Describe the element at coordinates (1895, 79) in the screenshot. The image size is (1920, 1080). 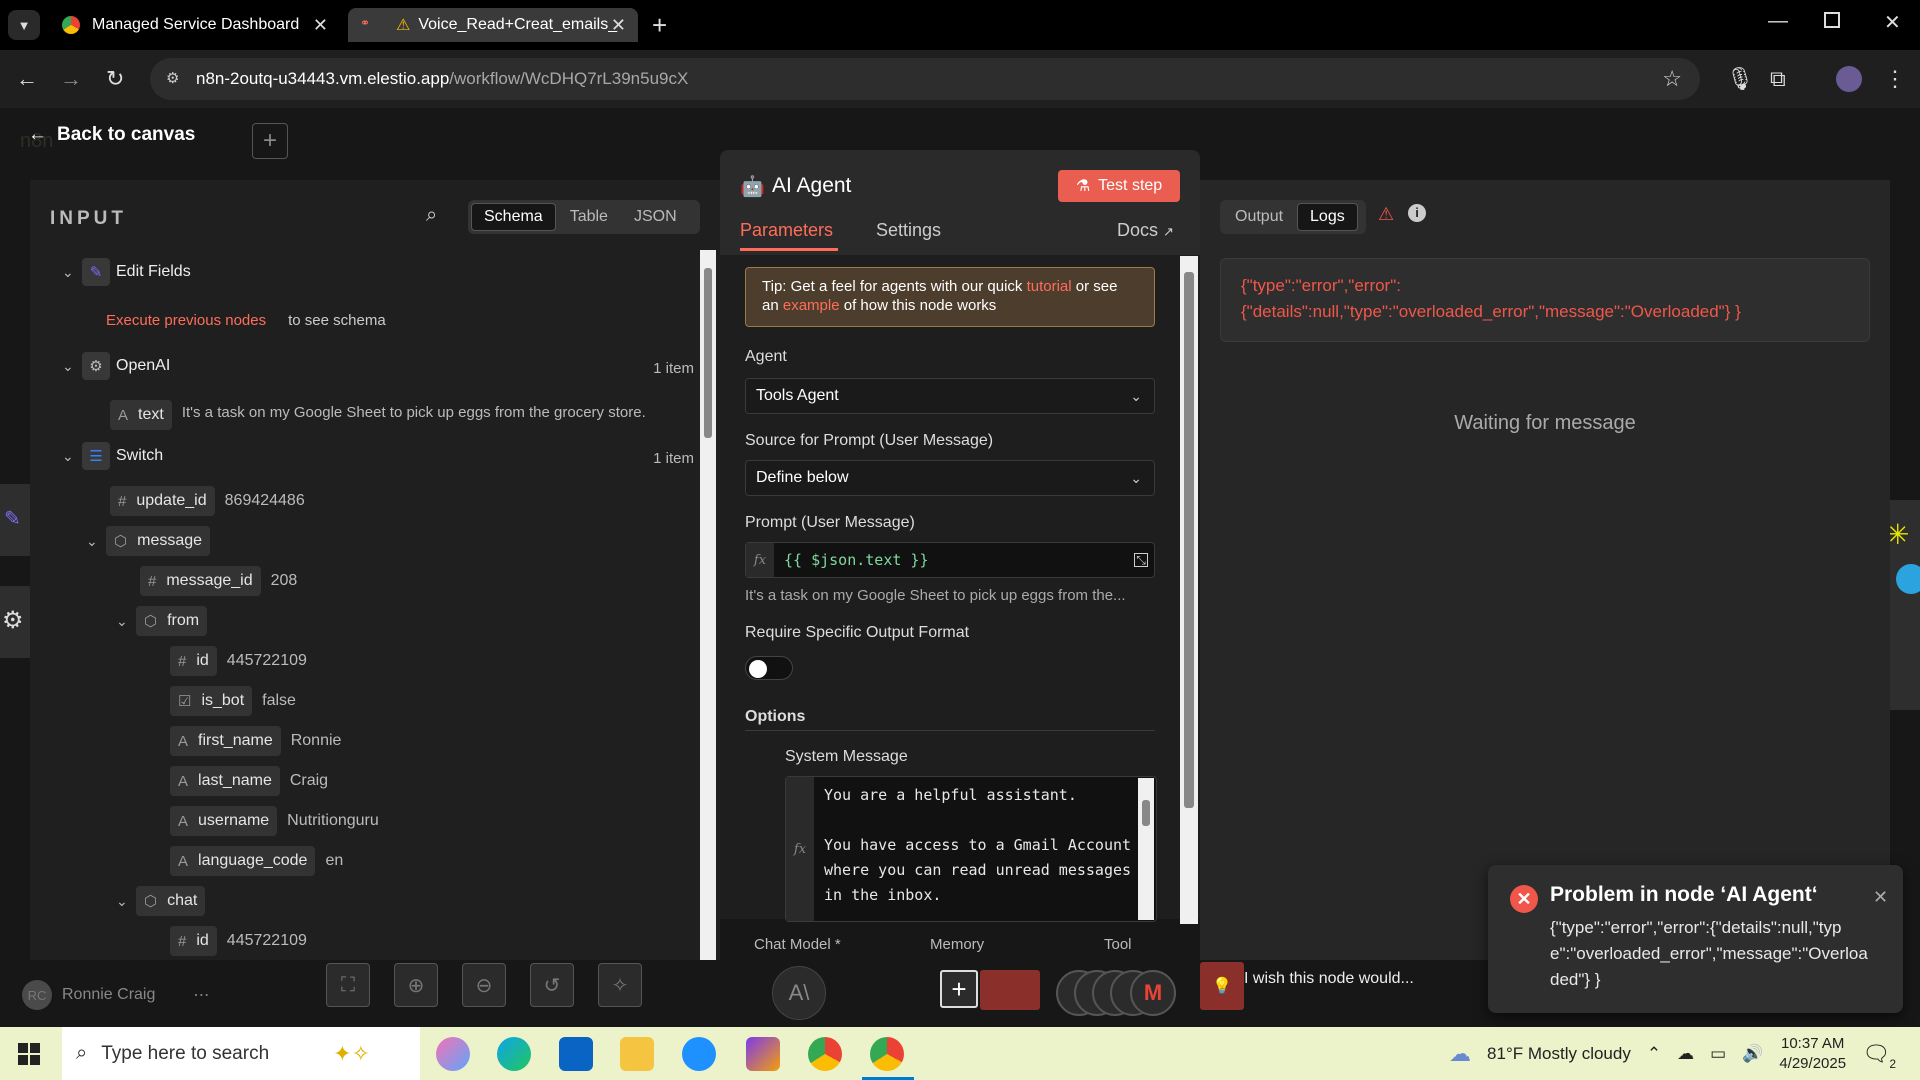
I see `browser-menu-icon: ⋮` at that location.